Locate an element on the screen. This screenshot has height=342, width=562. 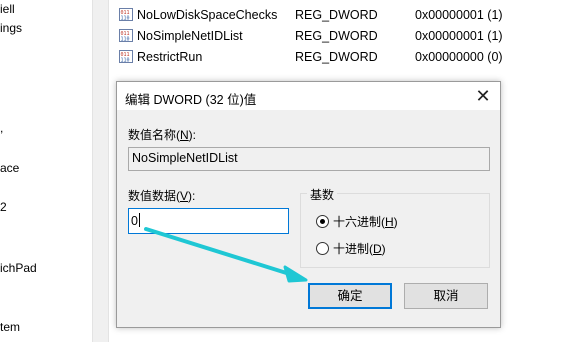
text-caret is located at coordinates (139, 220).